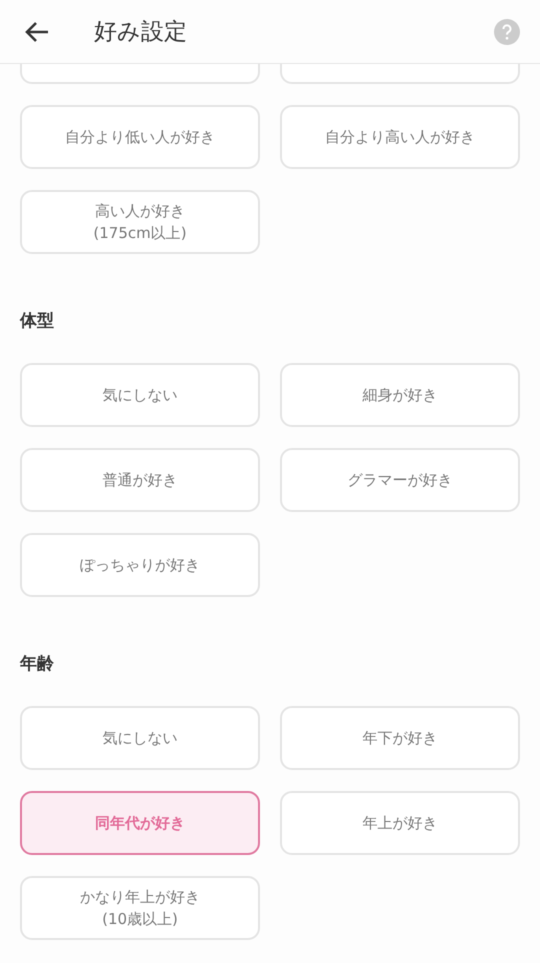  What do you see at coordinates (140, 480) in the screenshot?
I see `option-button: 普通が好き` at bounding box center [140, 480].